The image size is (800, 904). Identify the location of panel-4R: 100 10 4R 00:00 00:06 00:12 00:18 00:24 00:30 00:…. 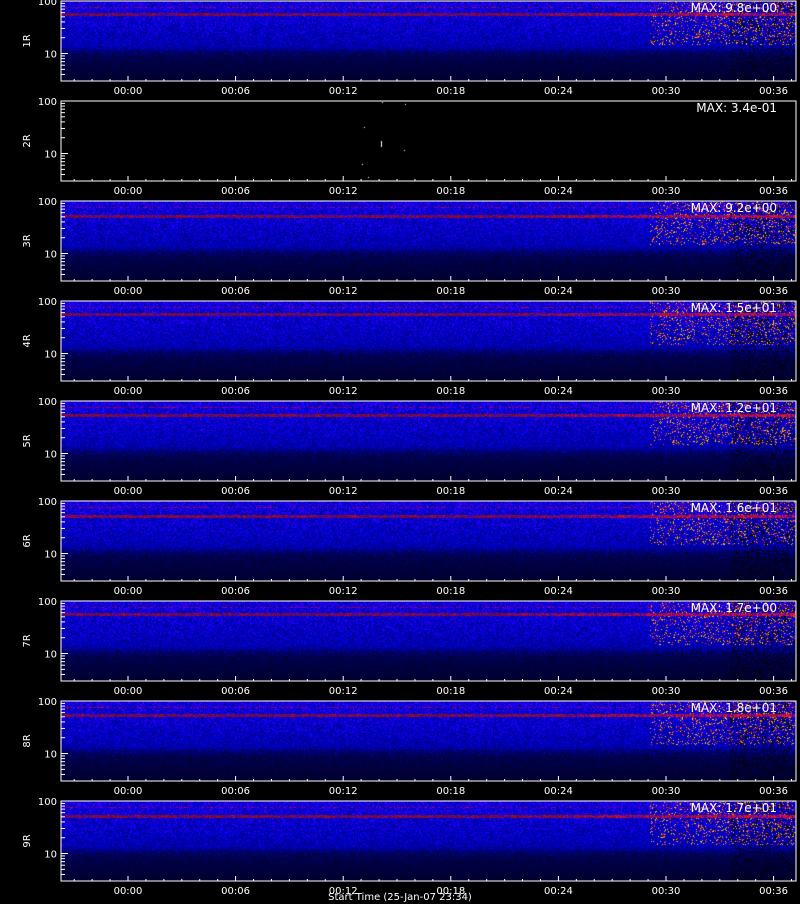
(409, 347).